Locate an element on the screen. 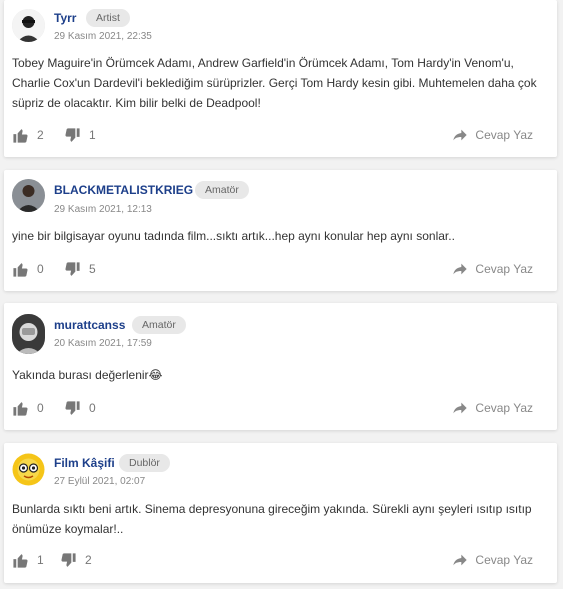  dislike-button: 0 is located at coordinates (80, 408).